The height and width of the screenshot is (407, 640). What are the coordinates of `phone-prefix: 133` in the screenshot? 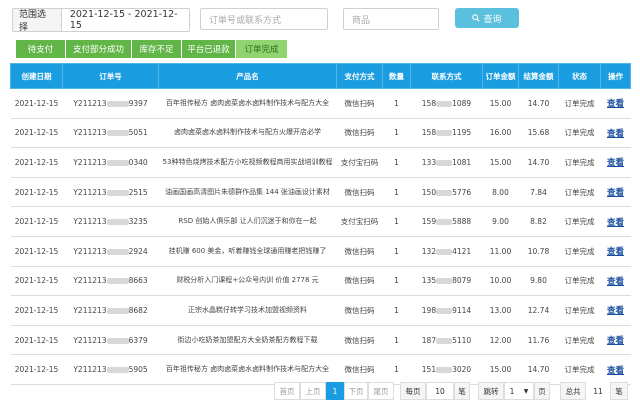 It's located at (429, 162).